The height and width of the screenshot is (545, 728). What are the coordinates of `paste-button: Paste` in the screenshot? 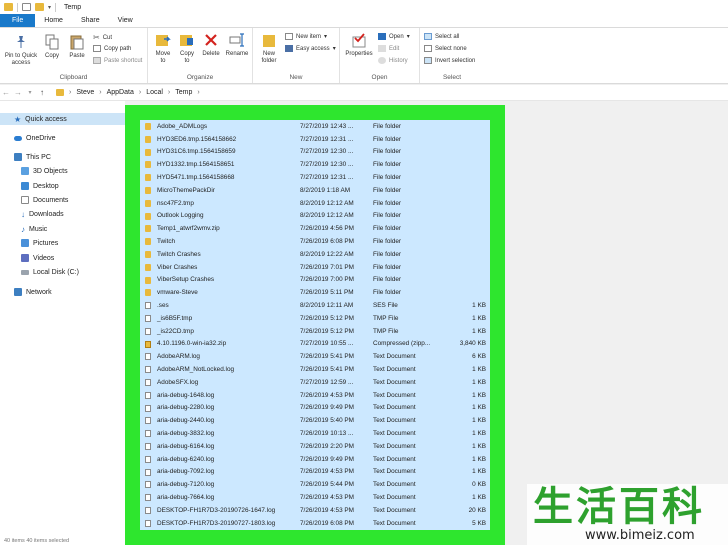 It's located at (77, 47).